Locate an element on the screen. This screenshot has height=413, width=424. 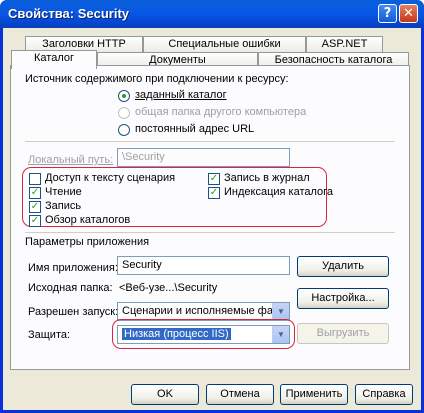
window-title: Свойства: Security is located at coordinates (69, 13).